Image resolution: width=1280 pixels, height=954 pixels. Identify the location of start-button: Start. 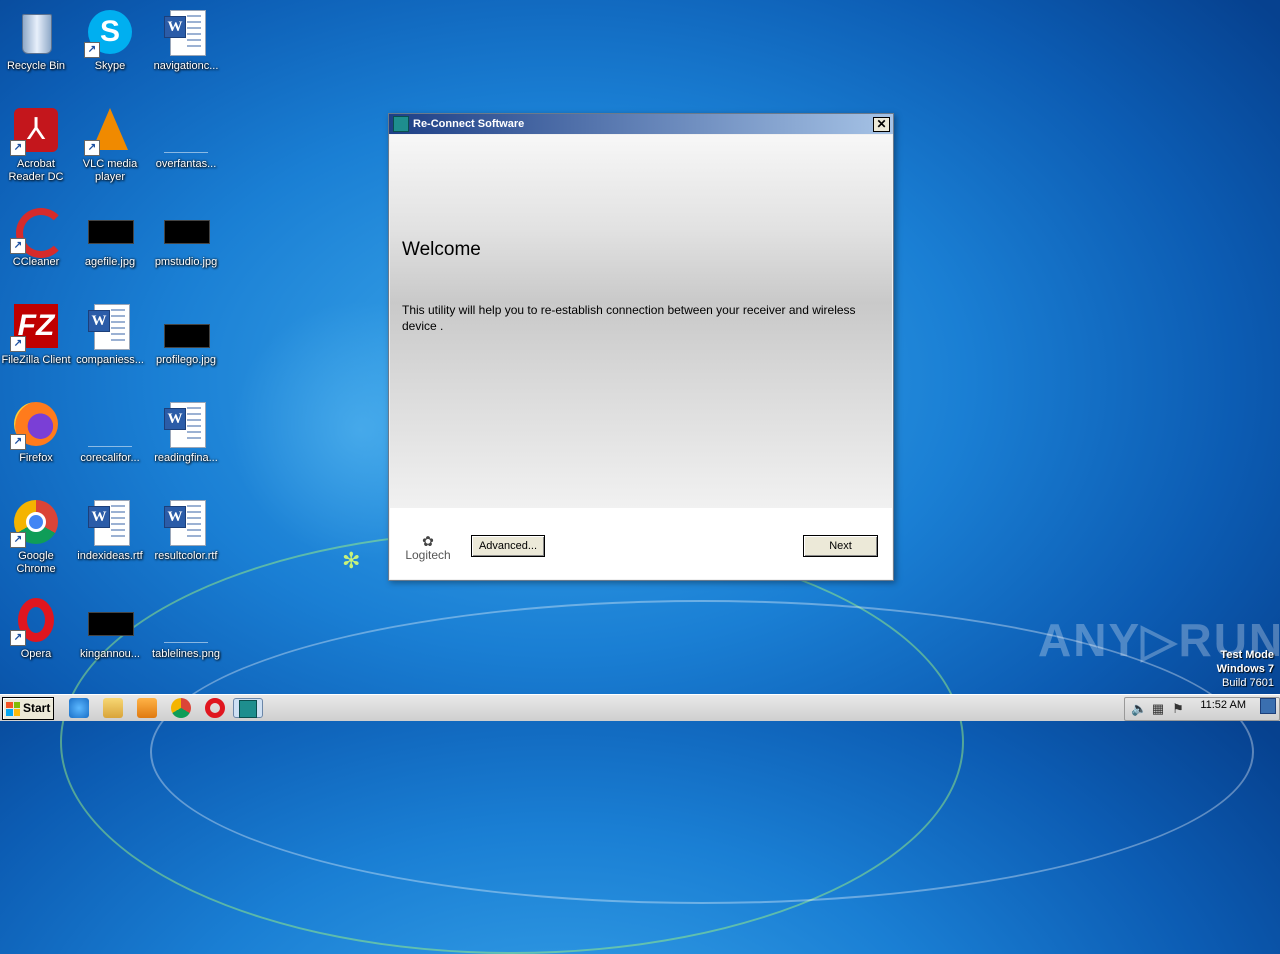
(28, 708).